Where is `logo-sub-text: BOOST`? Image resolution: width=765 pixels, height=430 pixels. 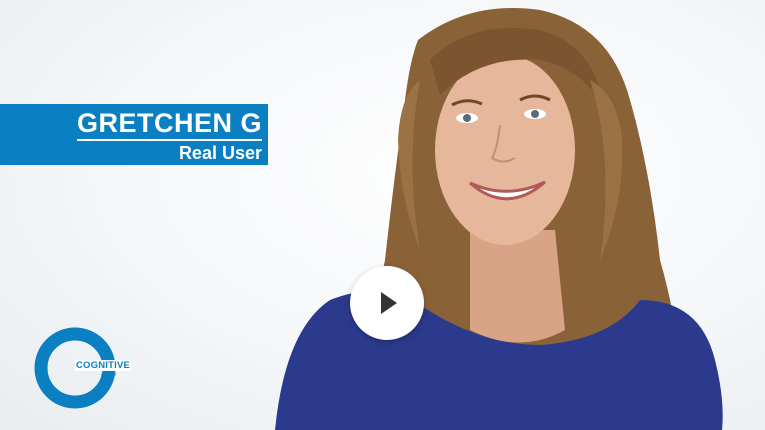 logo-sub-text: BOOST is located at coordinates (109, 374).